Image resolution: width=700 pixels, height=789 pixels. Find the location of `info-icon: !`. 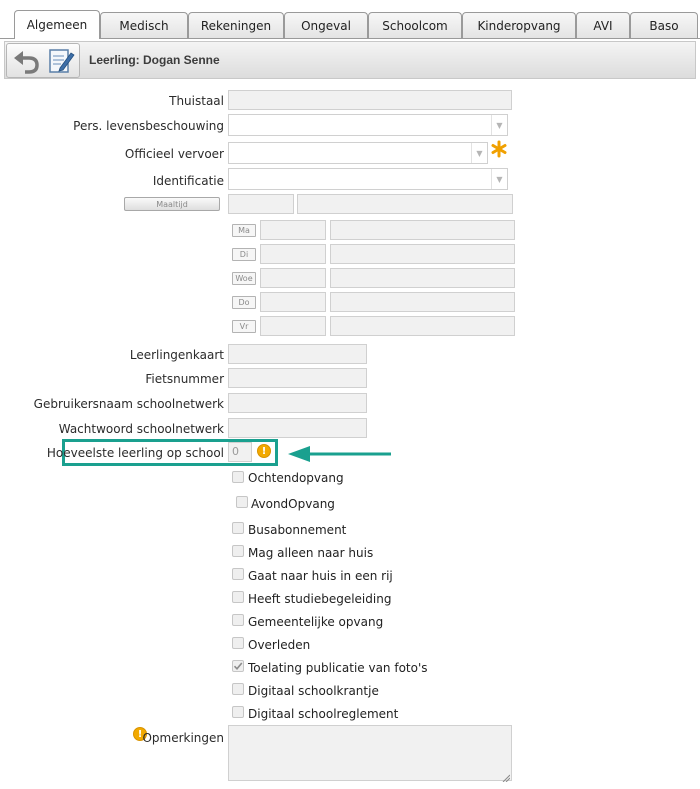

info-icon: ! is located at coordinates (264, 451).